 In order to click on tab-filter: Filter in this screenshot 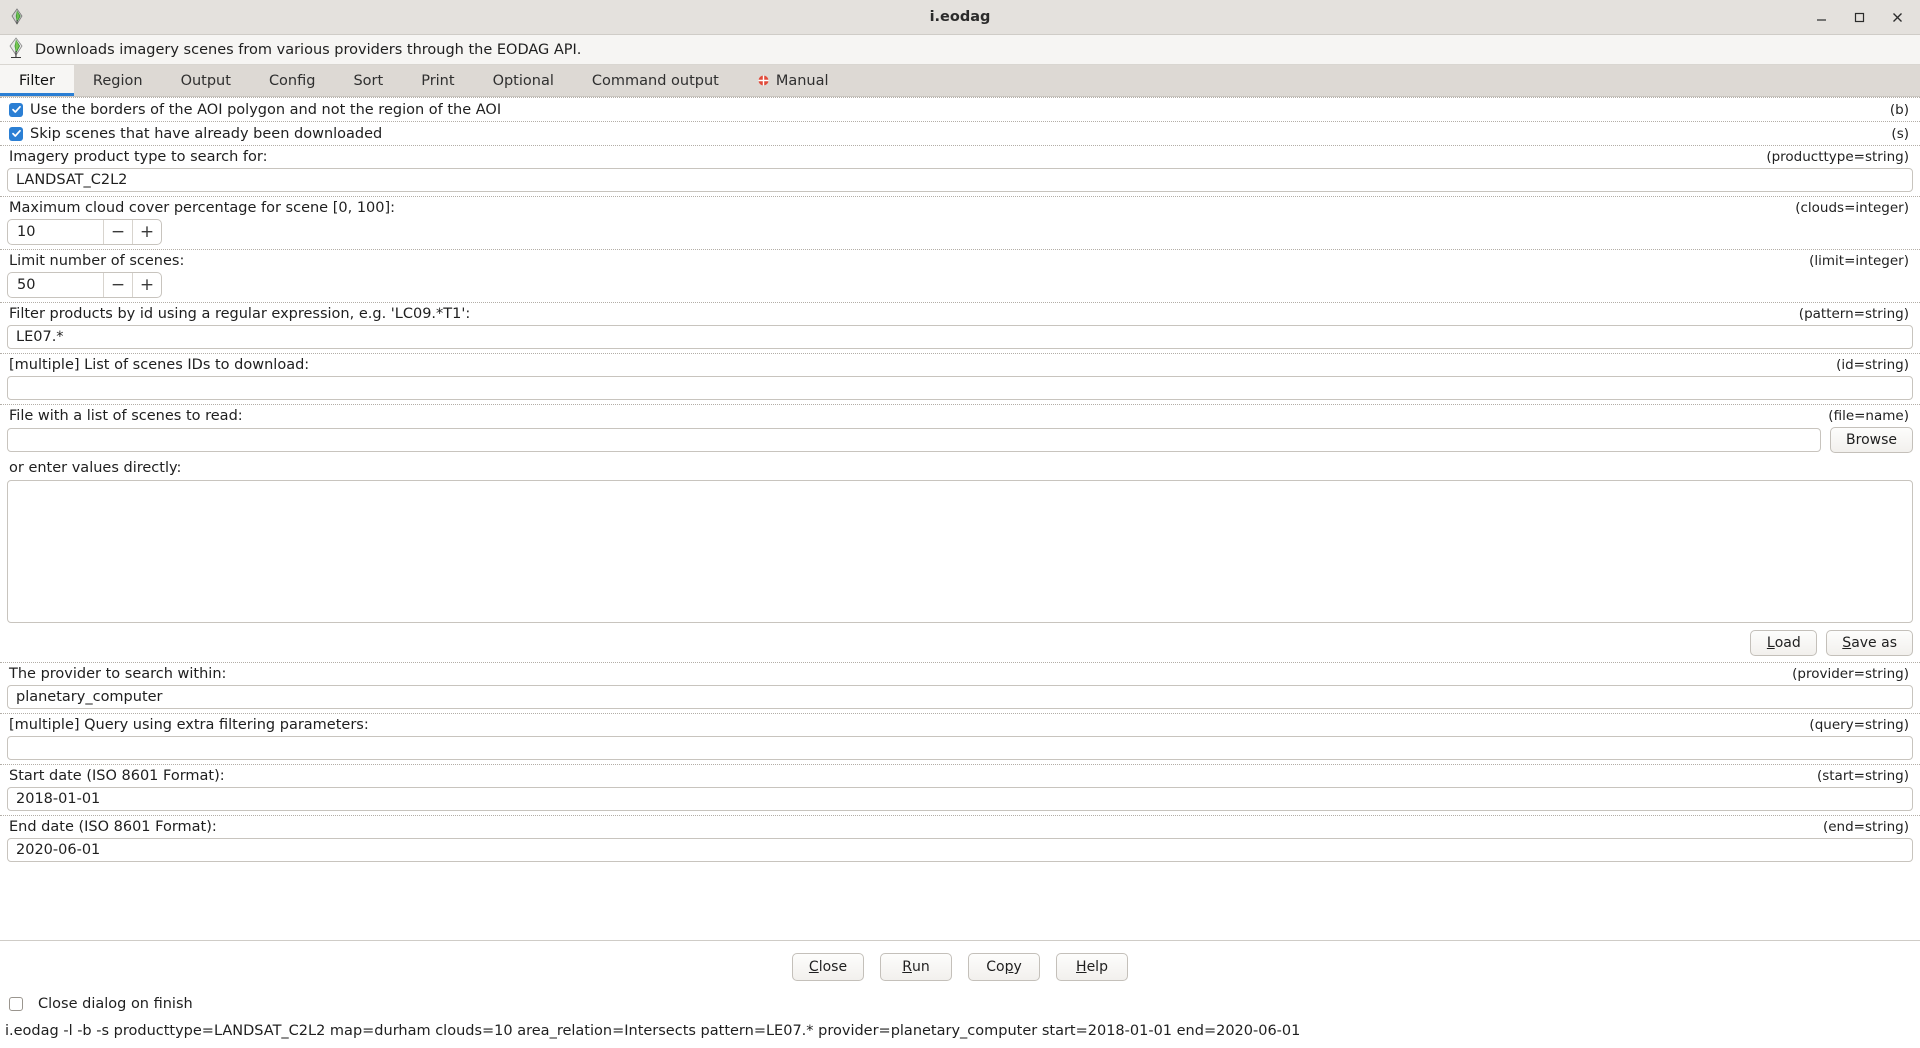, I will do `click(37, 80)`.